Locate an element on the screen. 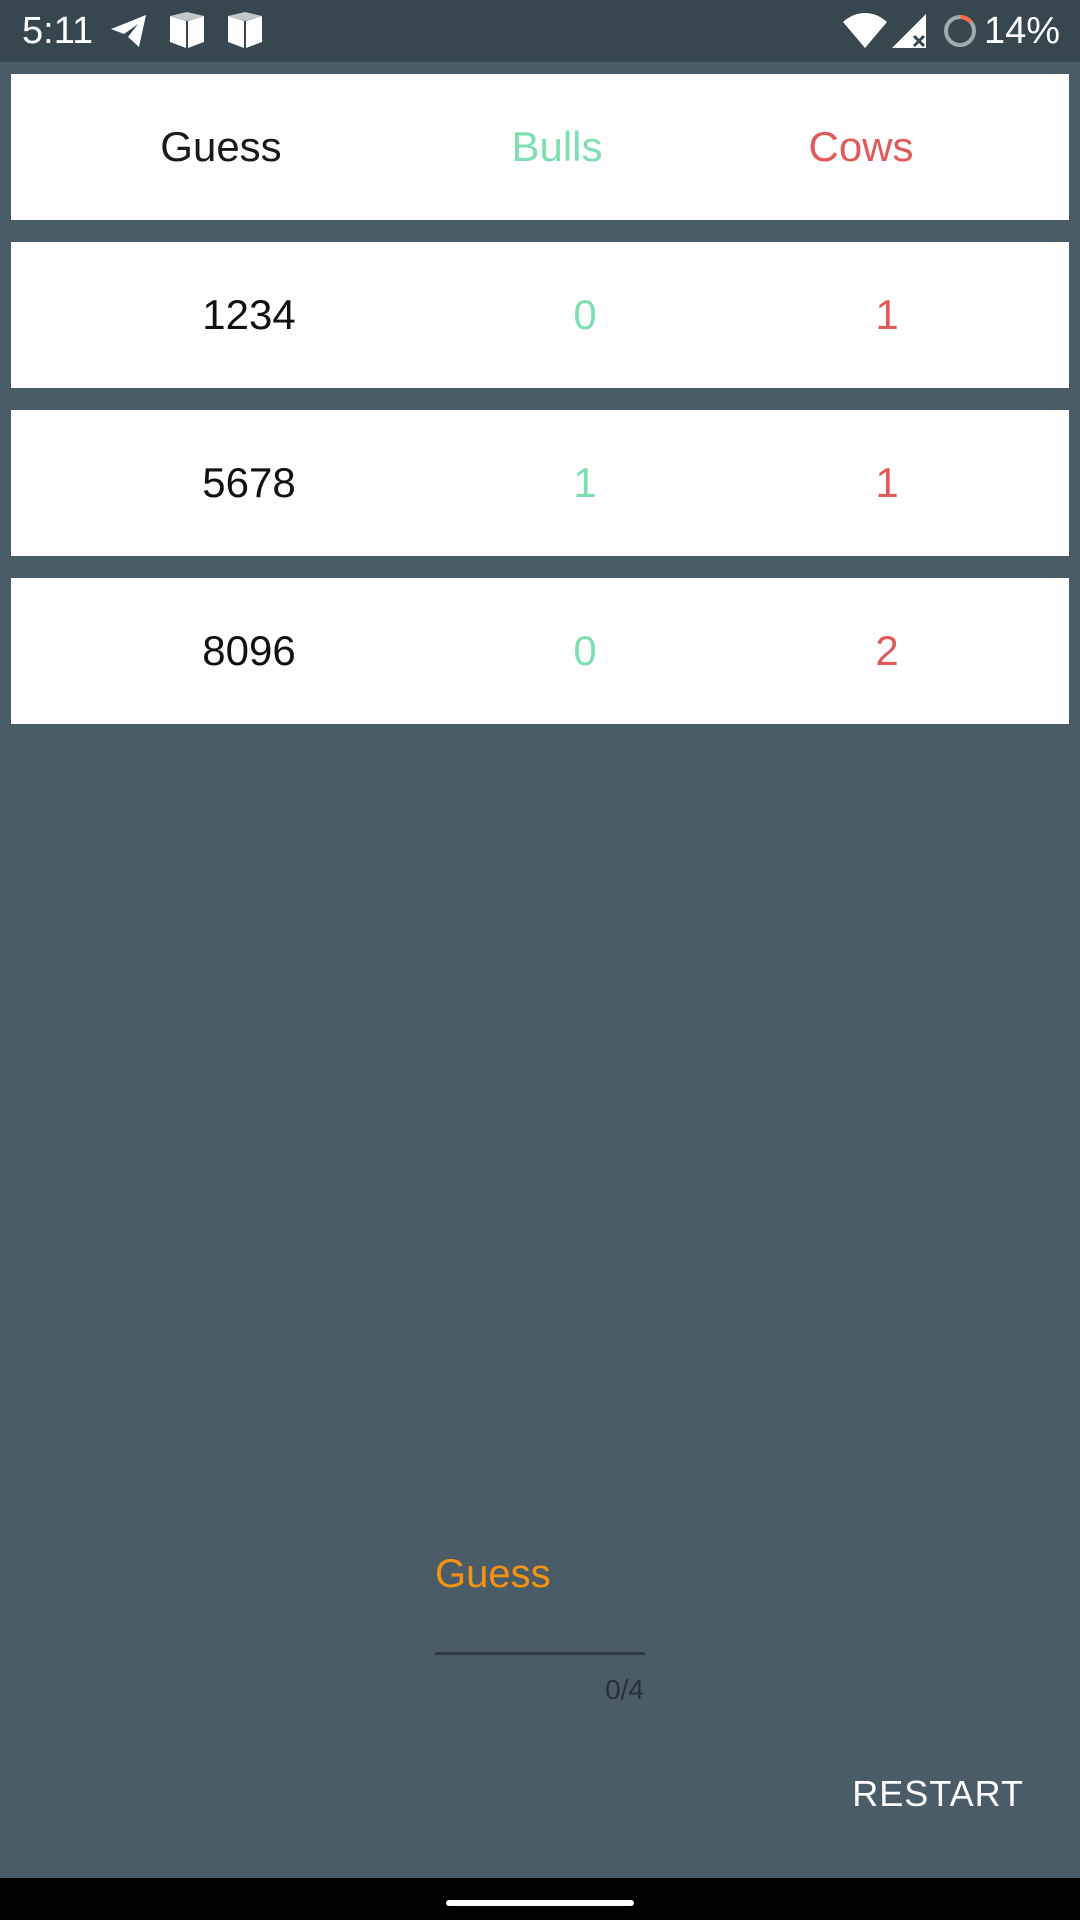 The width and height of the screenshot is (1080, 1920). list-item: 8096 0 2 is located at coordinates (540, 651).